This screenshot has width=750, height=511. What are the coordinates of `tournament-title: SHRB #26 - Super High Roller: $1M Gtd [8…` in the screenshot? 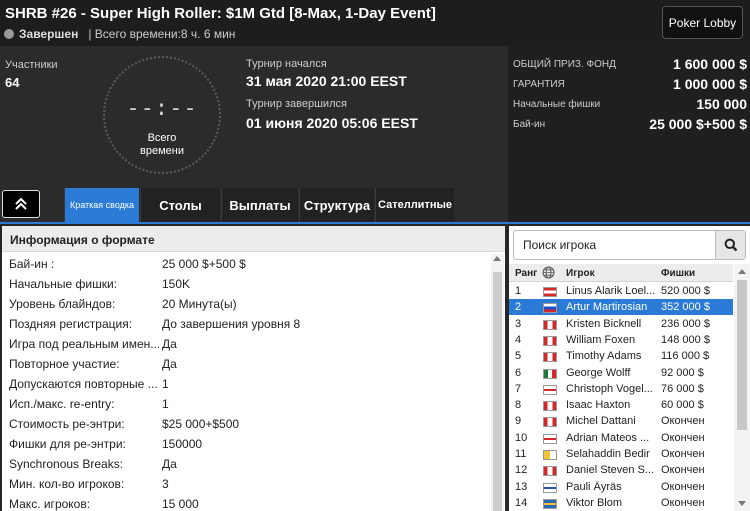 It's located at (220, 13).